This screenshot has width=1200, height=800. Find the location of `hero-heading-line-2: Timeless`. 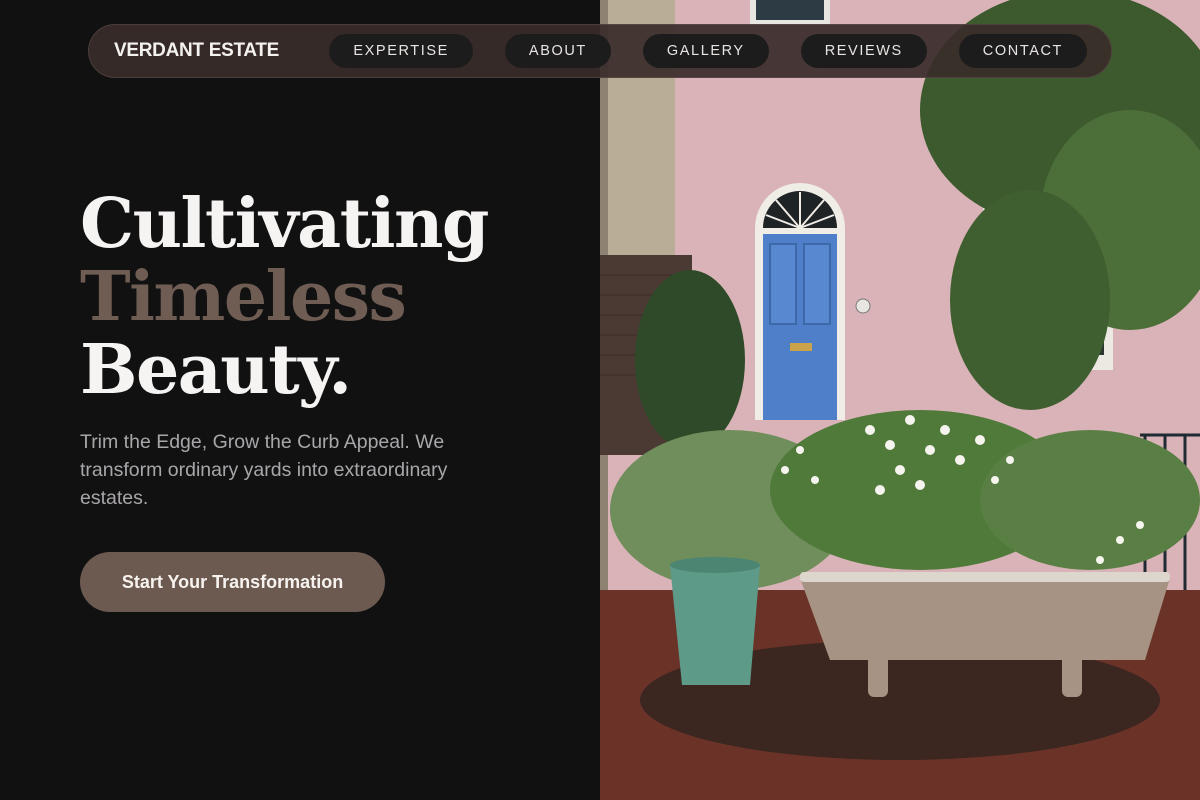

hero-heading-line-2: Timeless is located at coordinates (243, 297).